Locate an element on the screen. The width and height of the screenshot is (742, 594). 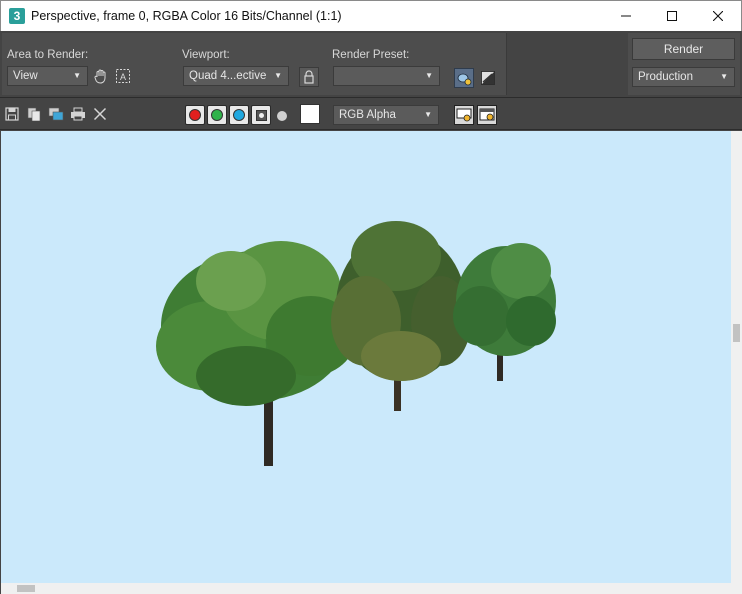
window-controls is located at coordinates (672, 16).